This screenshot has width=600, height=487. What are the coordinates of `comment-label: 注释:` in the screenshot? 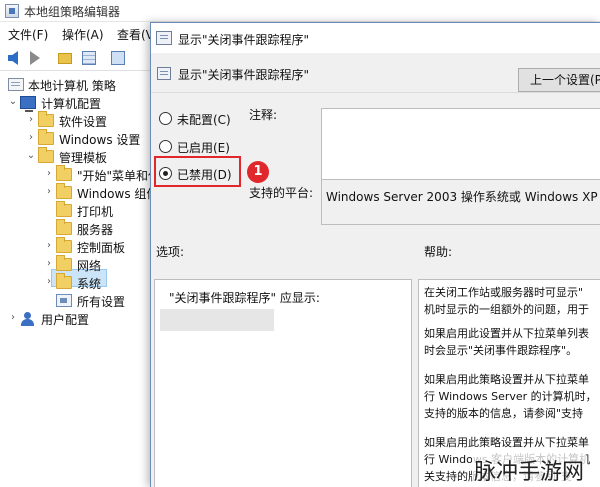 It's located at (263, 115).